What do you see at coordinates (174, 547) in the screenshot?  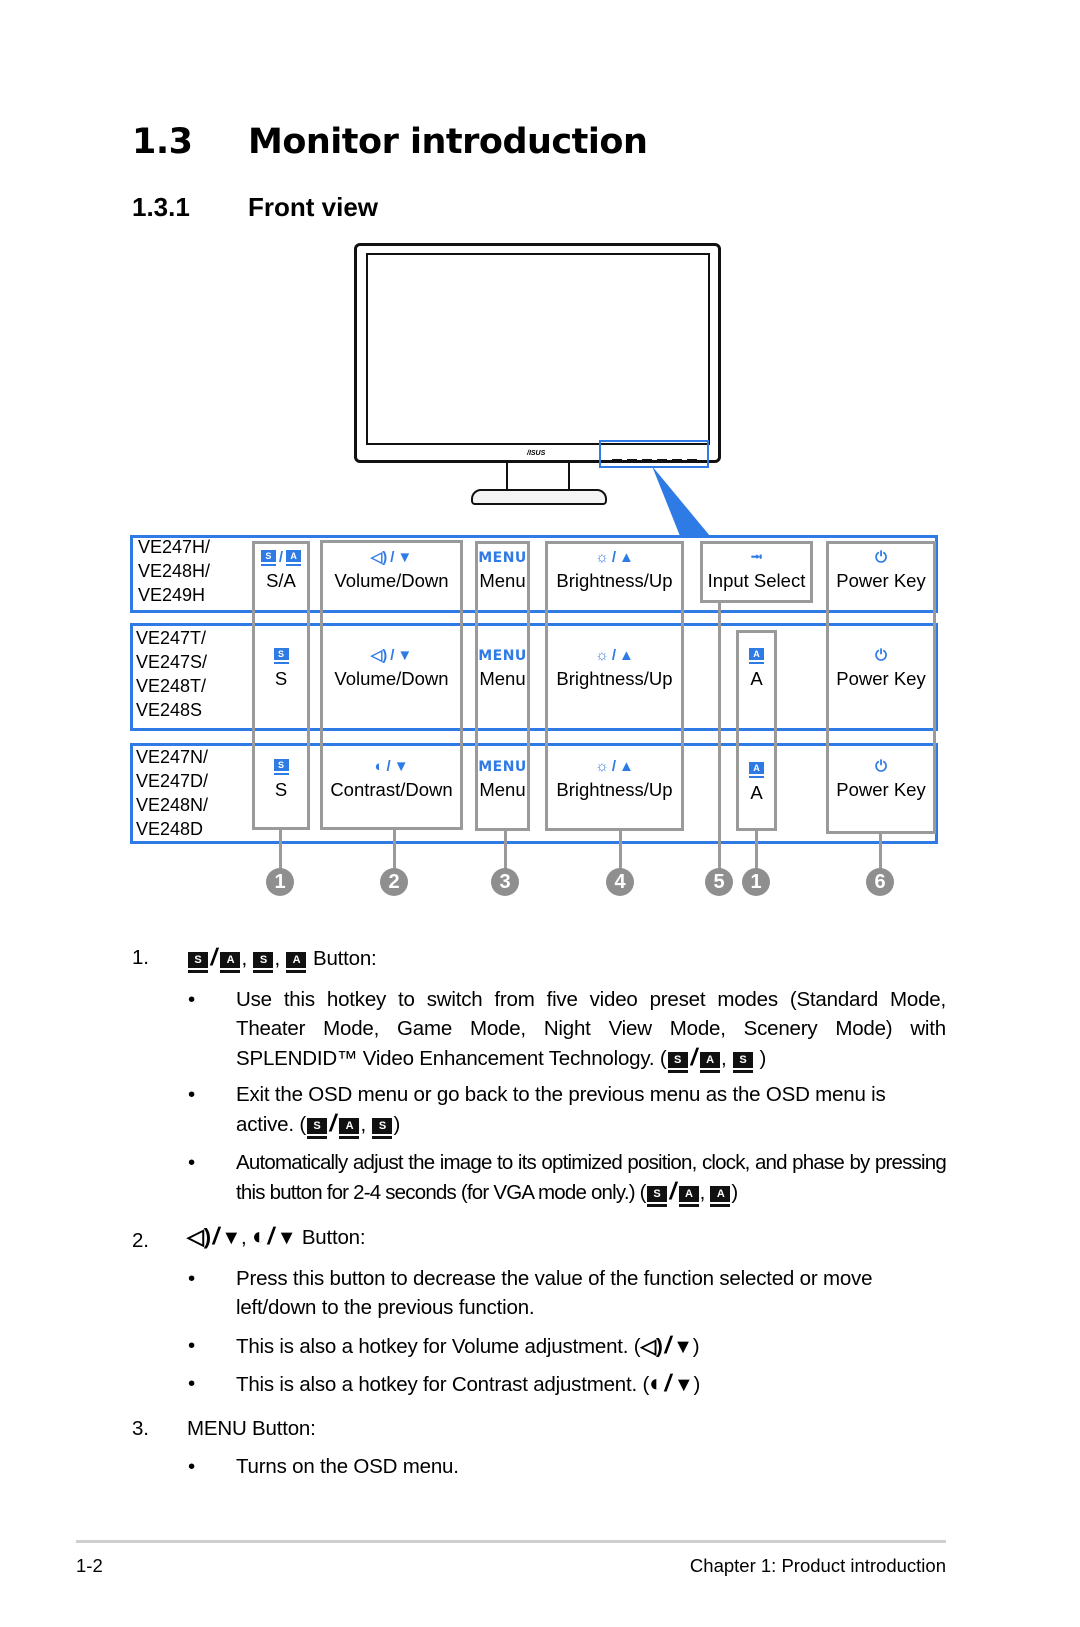 I see `model-name: VE247H/` at bounding box center [174, 547].